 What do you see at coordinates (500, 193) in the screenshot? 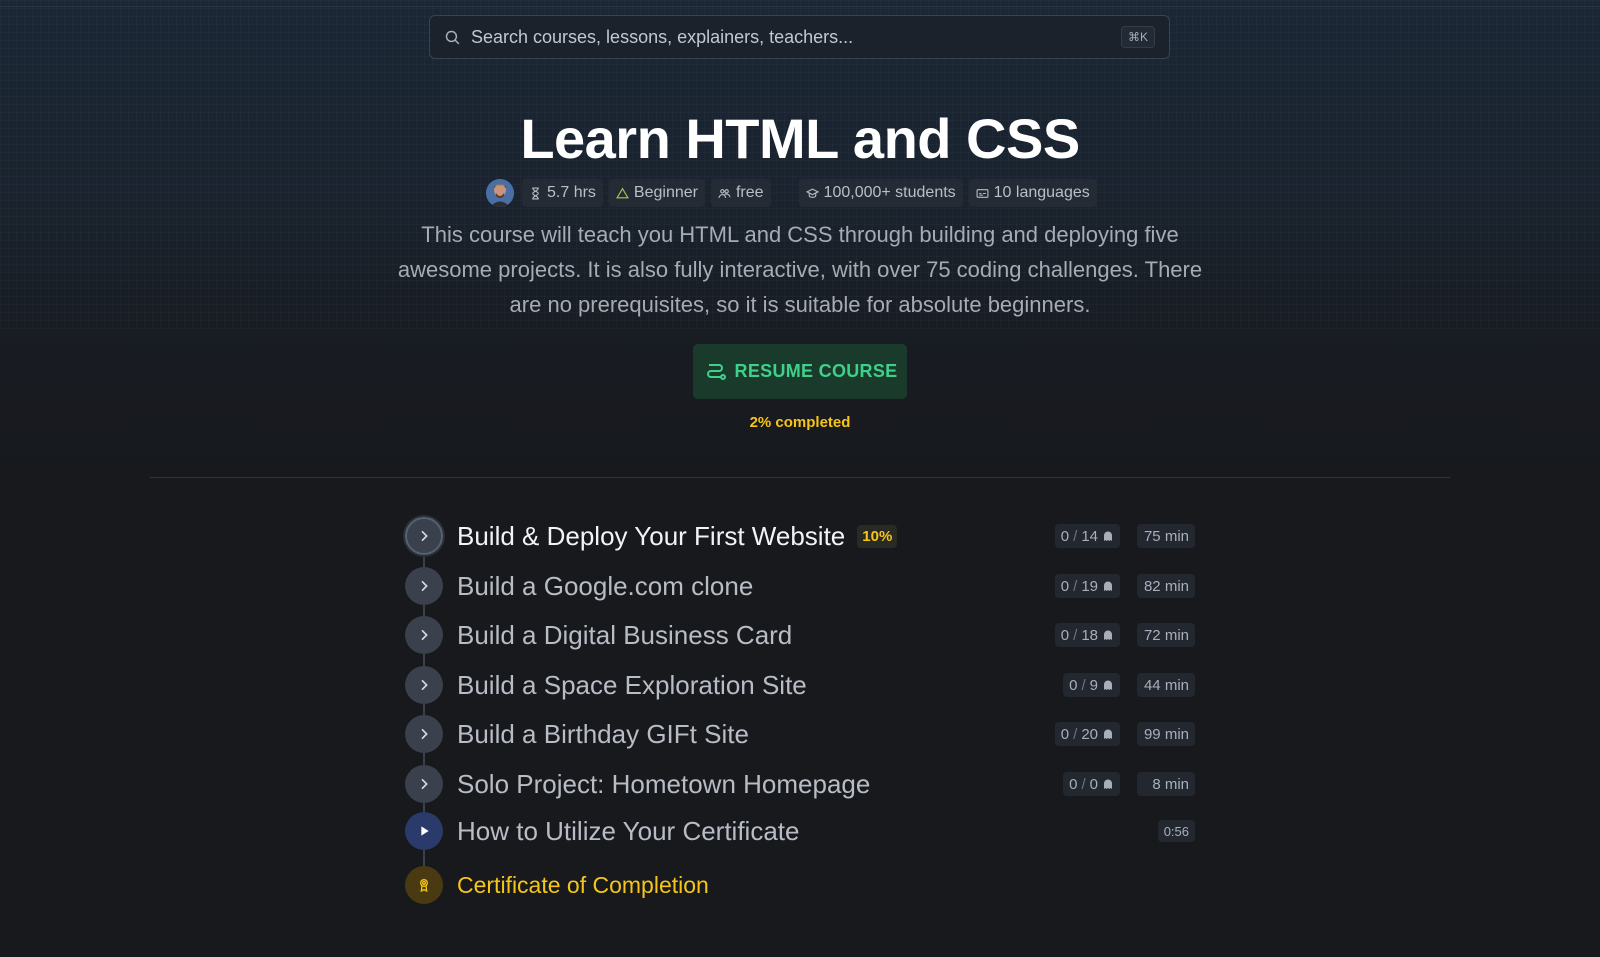
I see `teacher-avatar` at bounding box center [500, 193].